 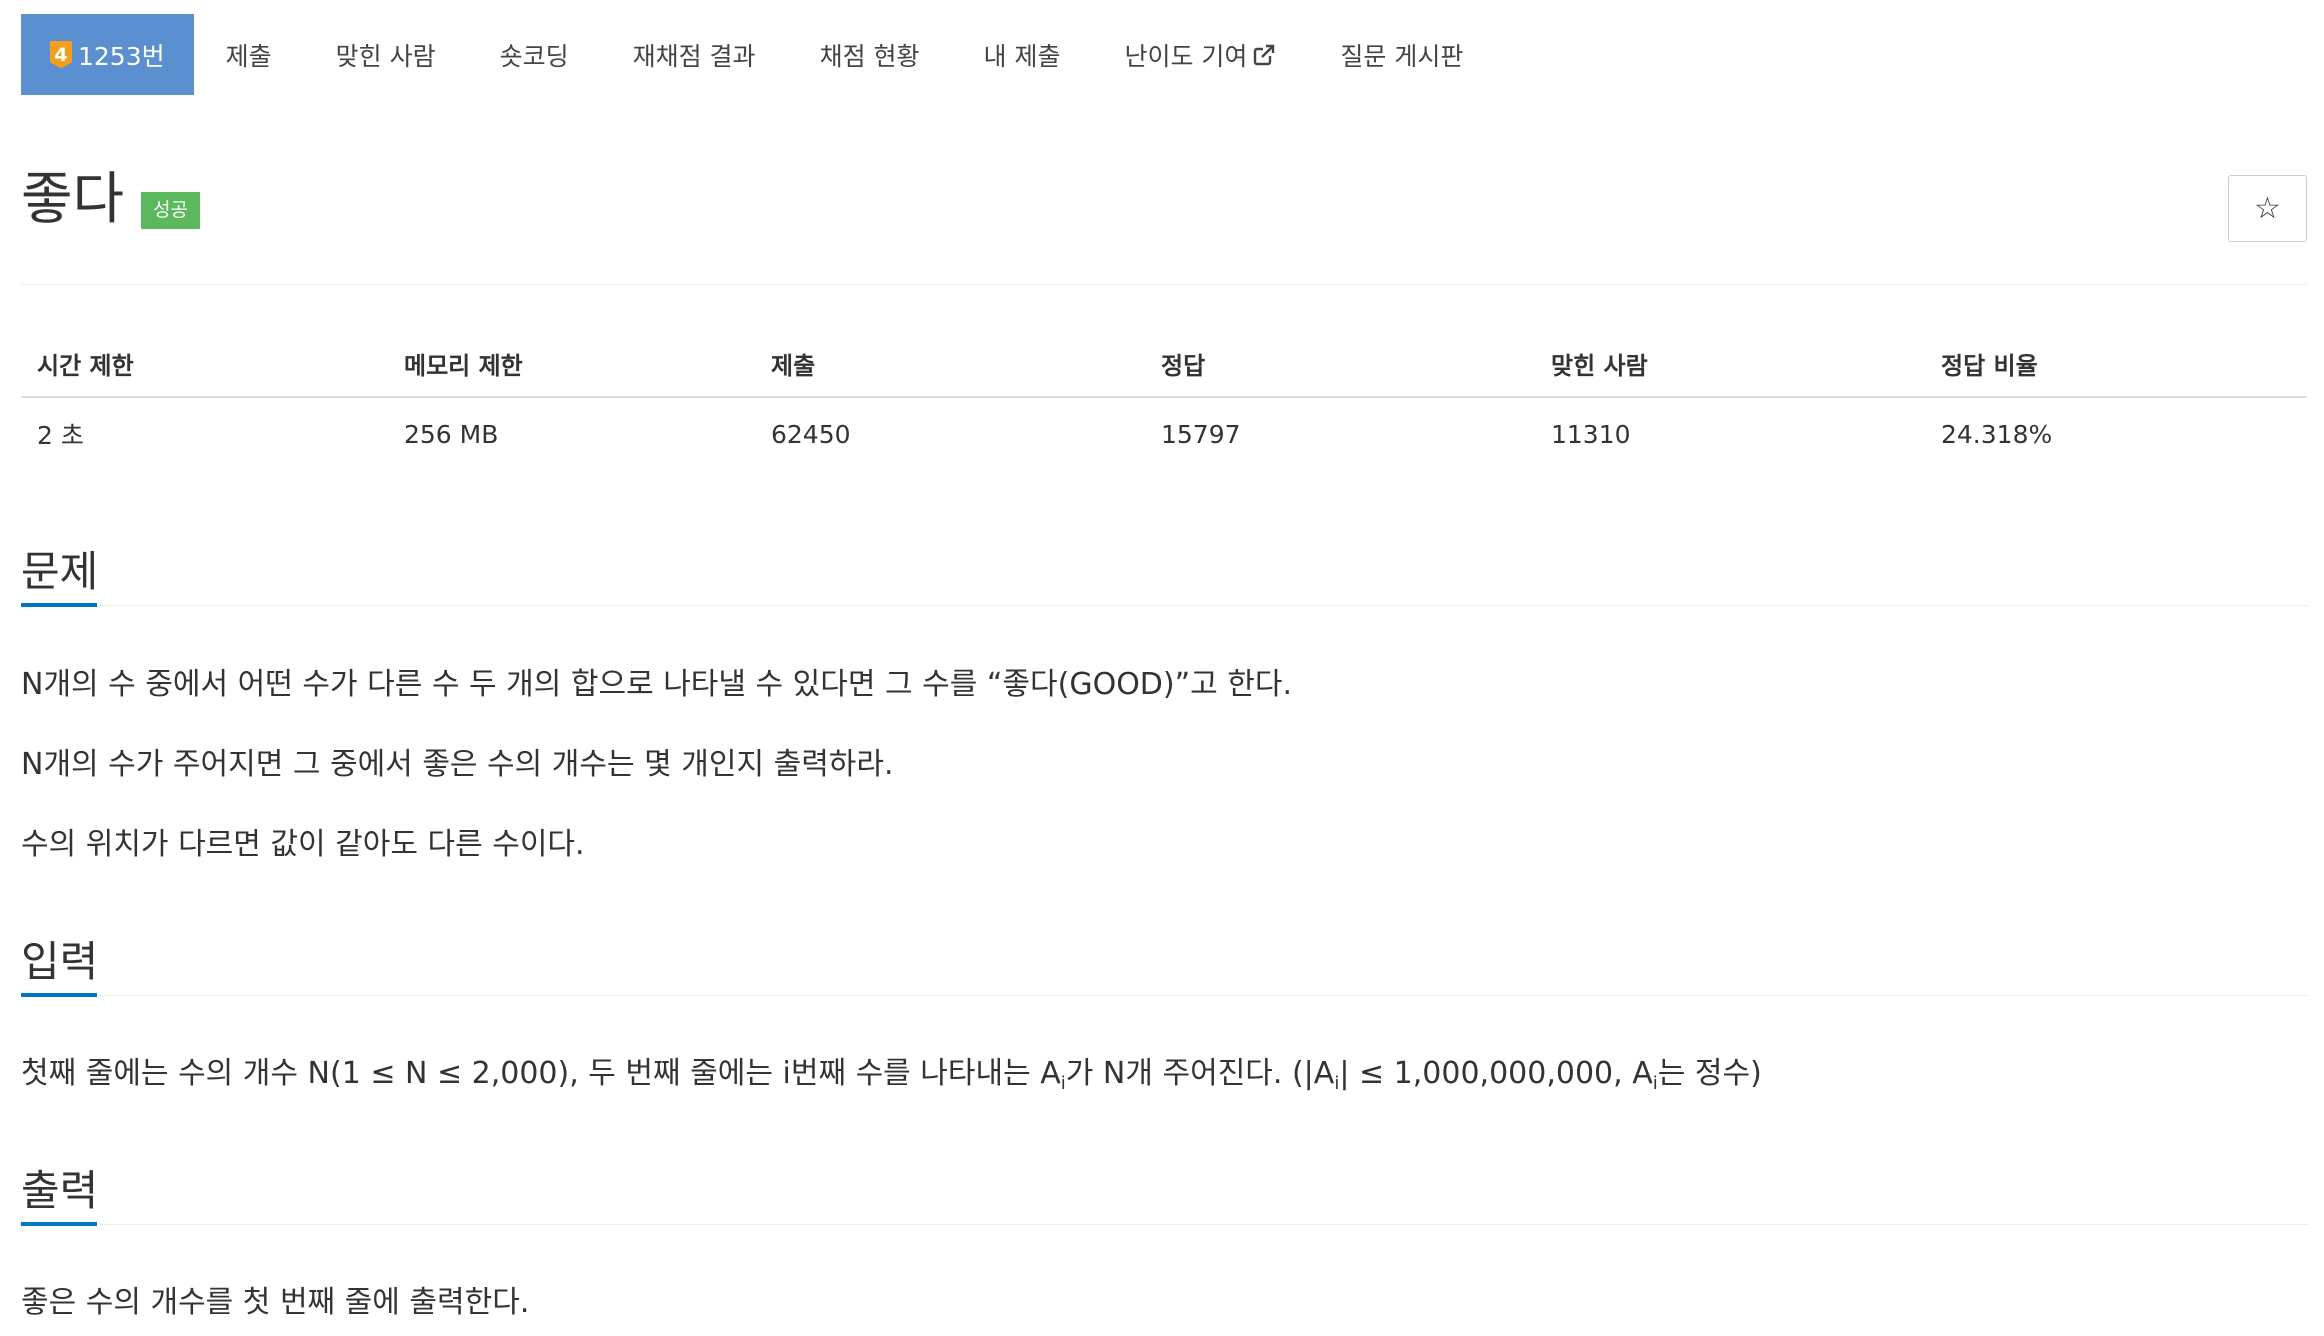 What do you see at coordinates (1164, 284) in the screenshot?
I see `title-divider` at bounding box center [1164, 284].